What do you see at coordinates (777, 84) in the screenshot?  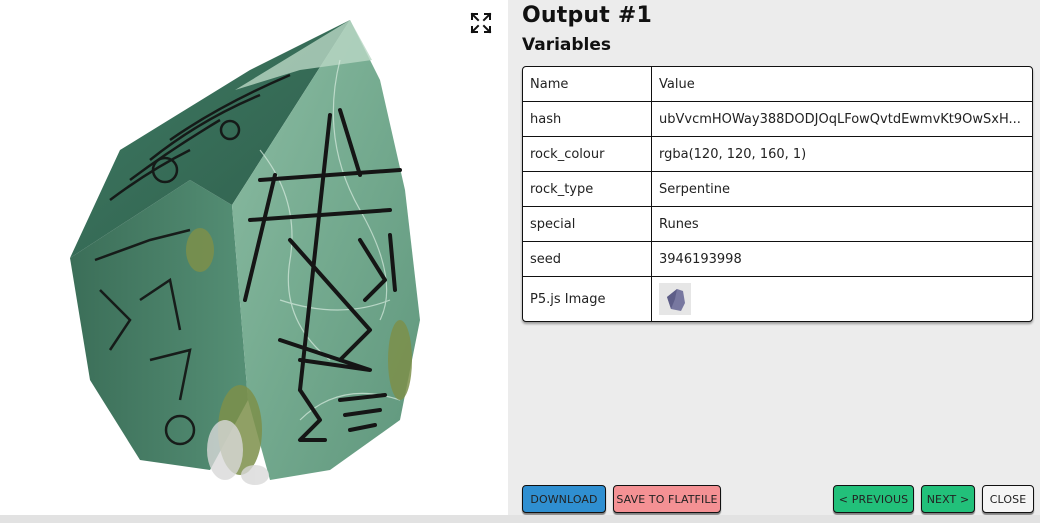 I see `table-header-row: Name Value` at bounding box center [777, 84].